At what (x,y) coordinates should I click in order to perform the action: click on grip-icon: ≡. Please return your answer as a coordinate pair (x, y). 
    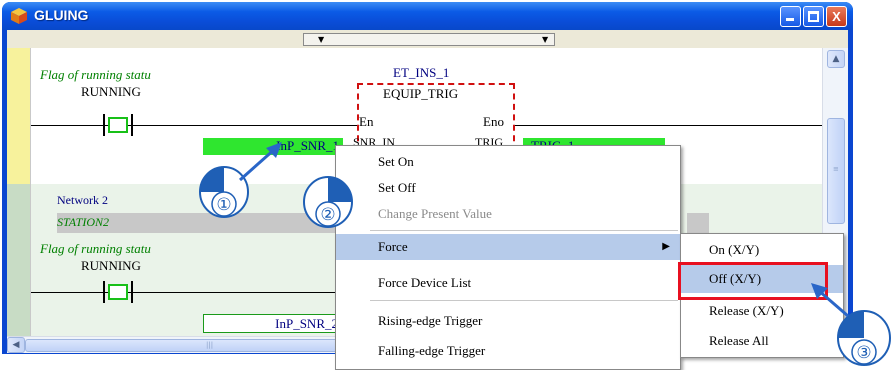
    Looking at the image, I should click on (836, 169).